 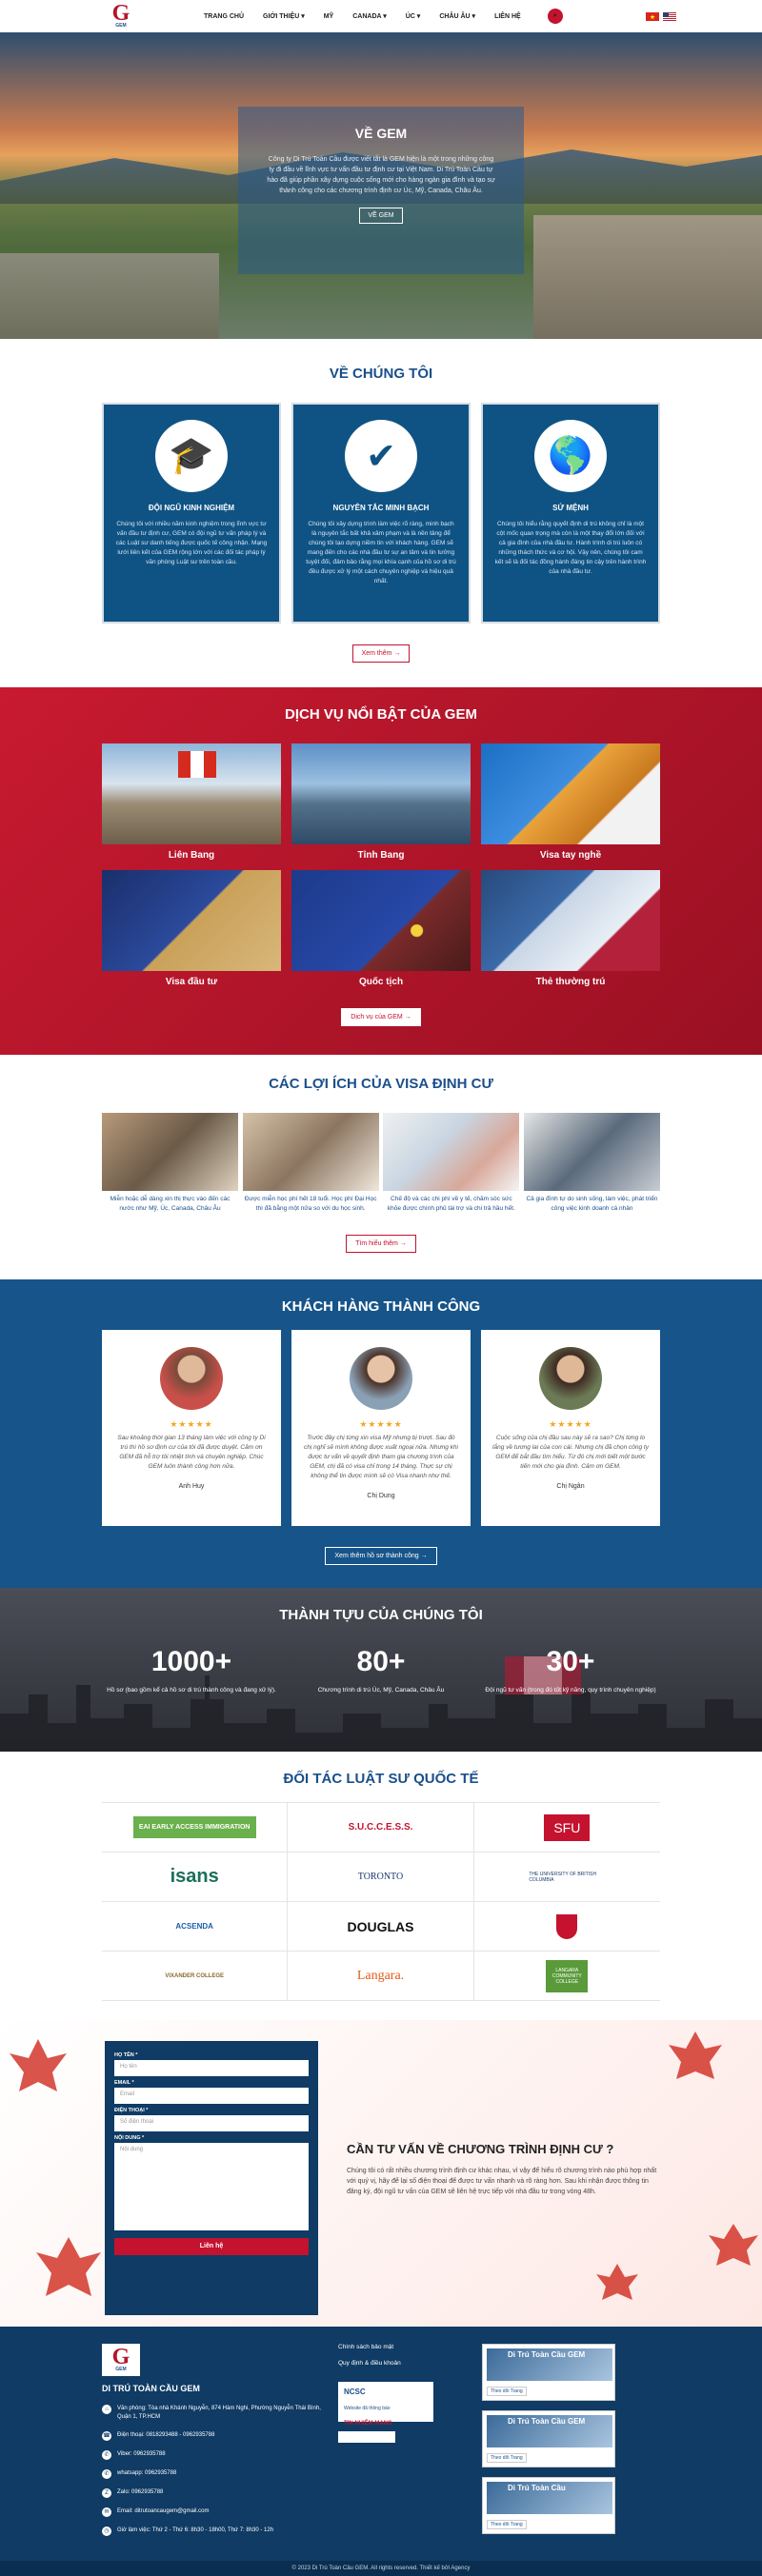 I want to click on avatar, so click(x=381, y=1378).